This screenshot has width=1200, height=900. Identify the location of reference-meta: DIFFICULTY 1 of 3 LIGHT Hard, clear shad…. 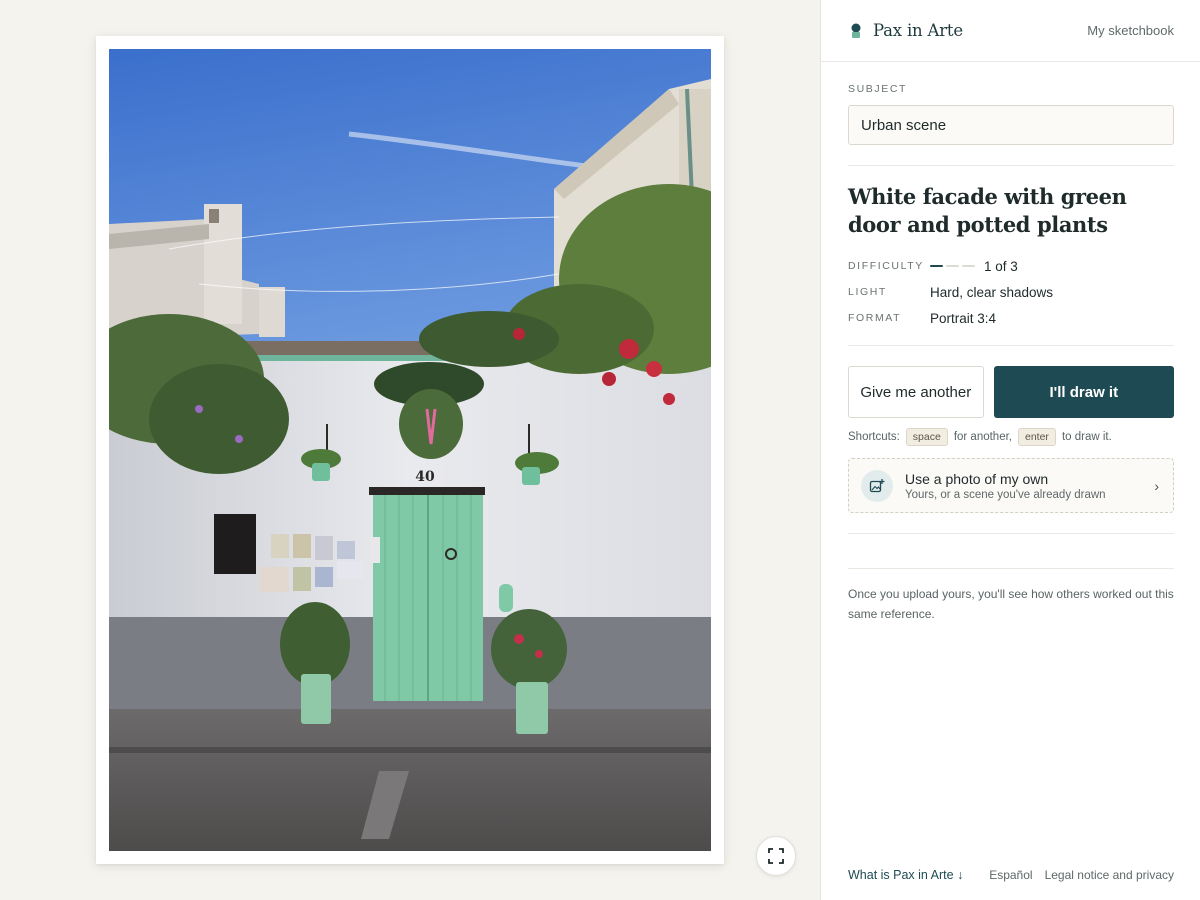
(1011, 292).